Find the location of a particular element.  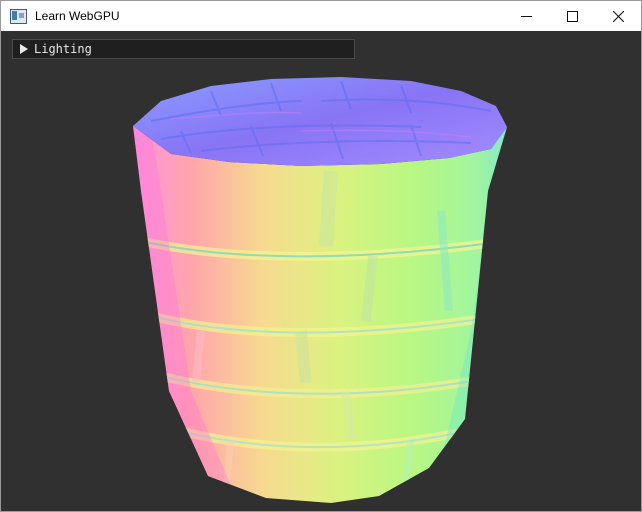

cylinder-top is located at coordinates (320, 121).